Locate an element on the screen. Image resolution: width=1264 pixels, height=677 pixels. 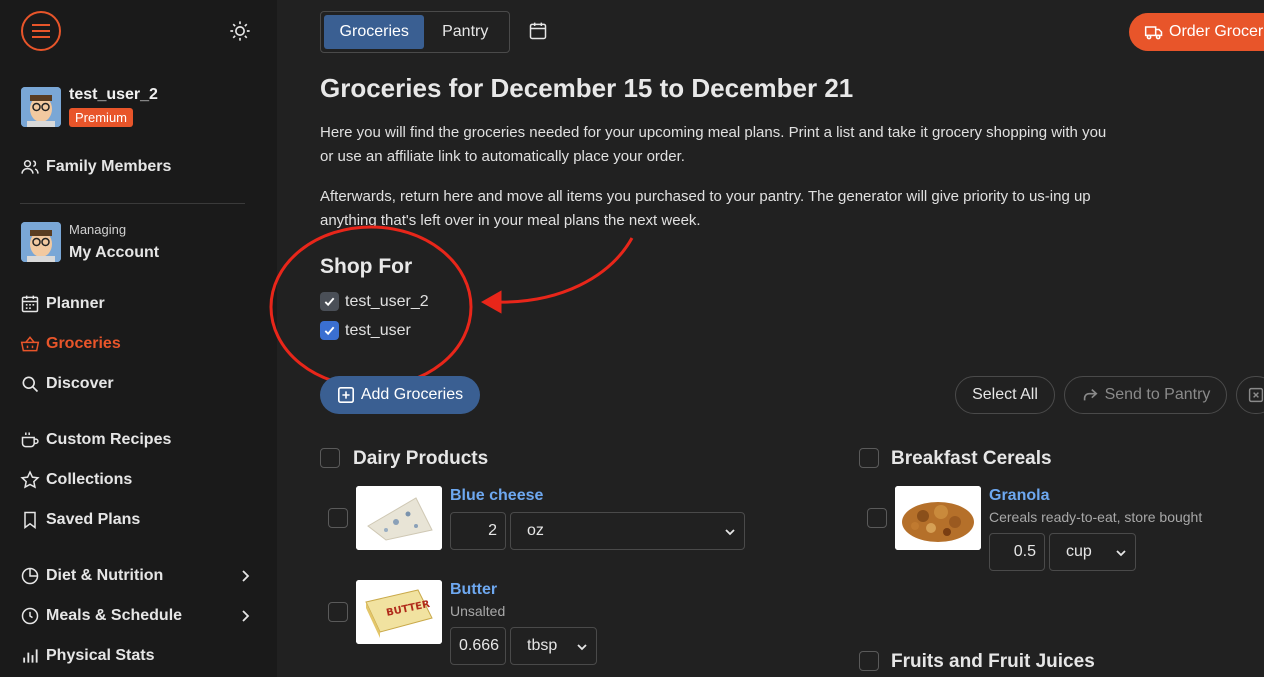
pie-chart-icon is located at coordinates (30, 576).